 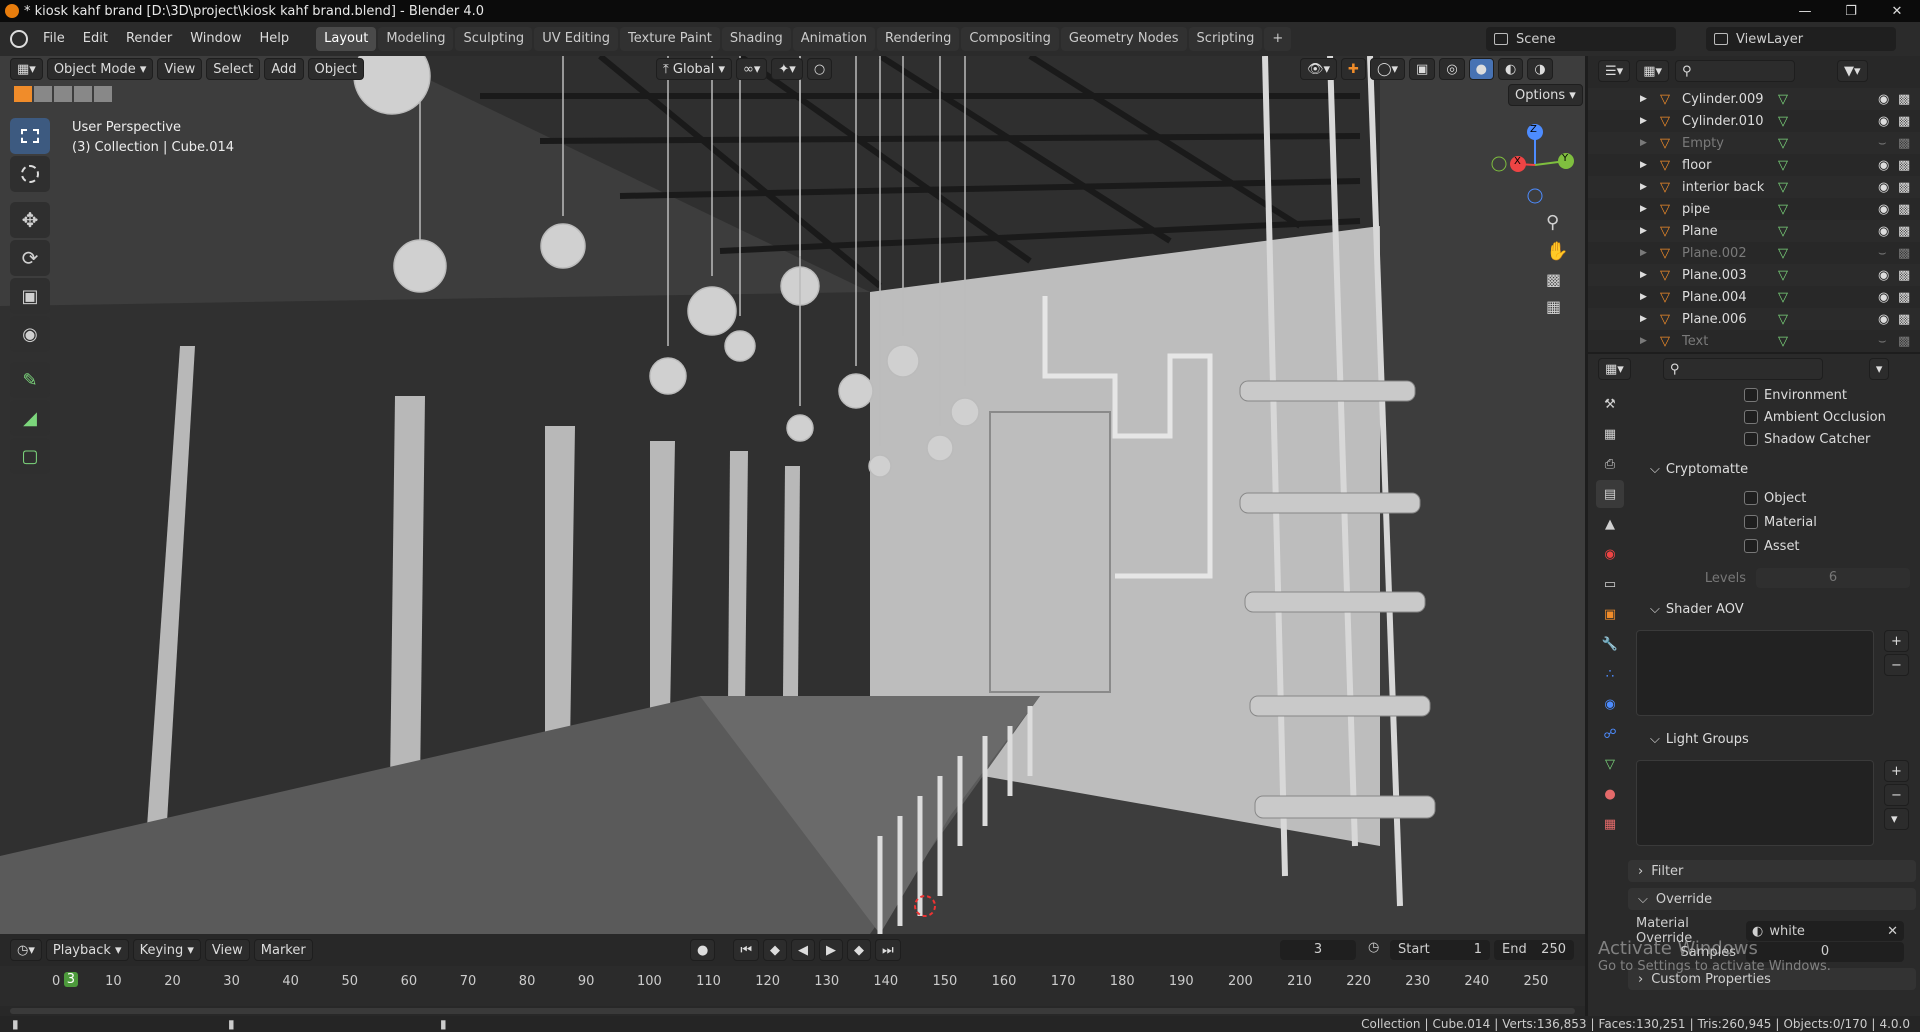 I want to click on tab-compositing: Compositing, so click(x=1010, y=39).